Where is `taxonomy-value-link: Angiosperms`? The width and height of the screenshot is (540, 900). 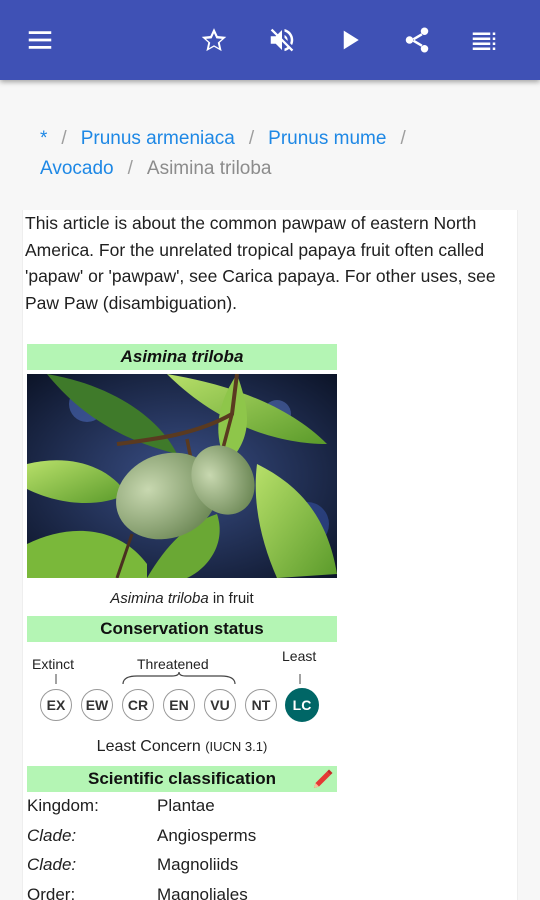
taxonomy-value-link: Angiosperms is located at coordinates (206, 835).